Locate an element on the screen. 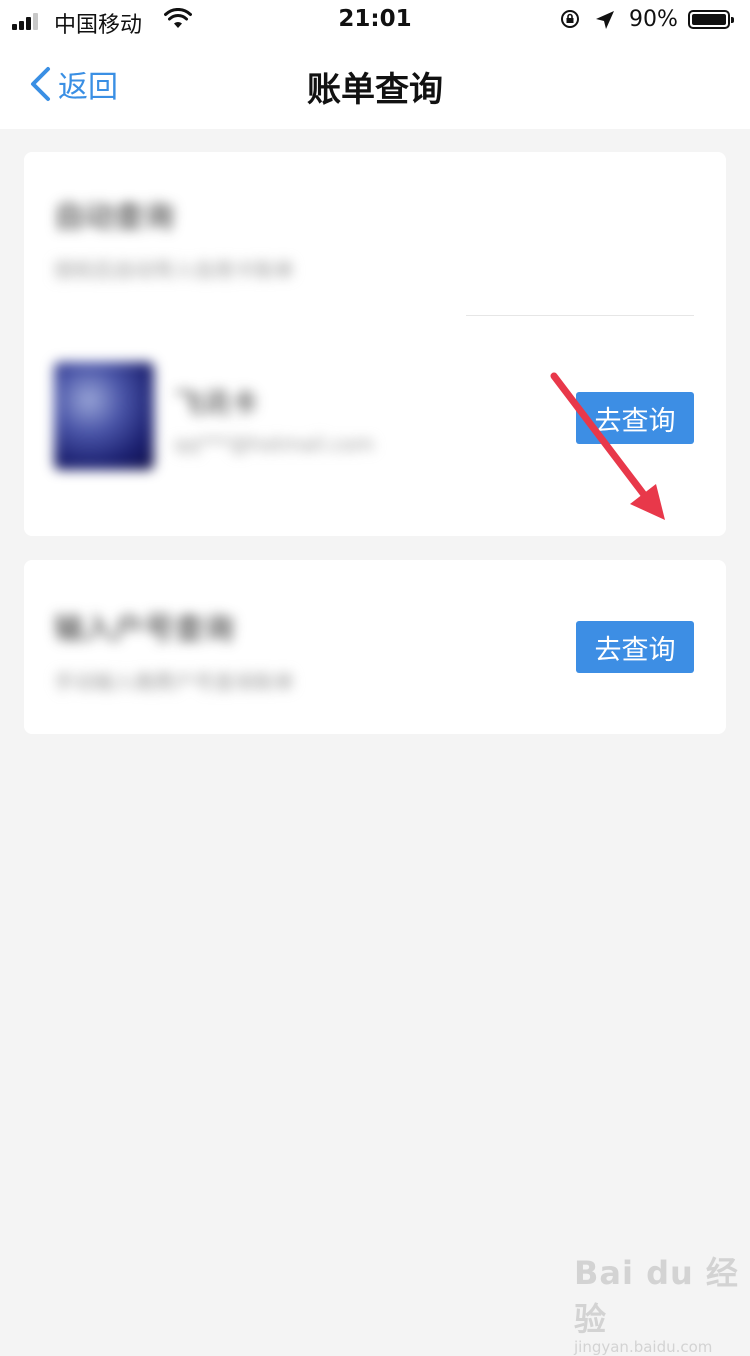 The image size is (750, 1356). account-email: qq***@hotmail.com is located at coordinates (274, 444).